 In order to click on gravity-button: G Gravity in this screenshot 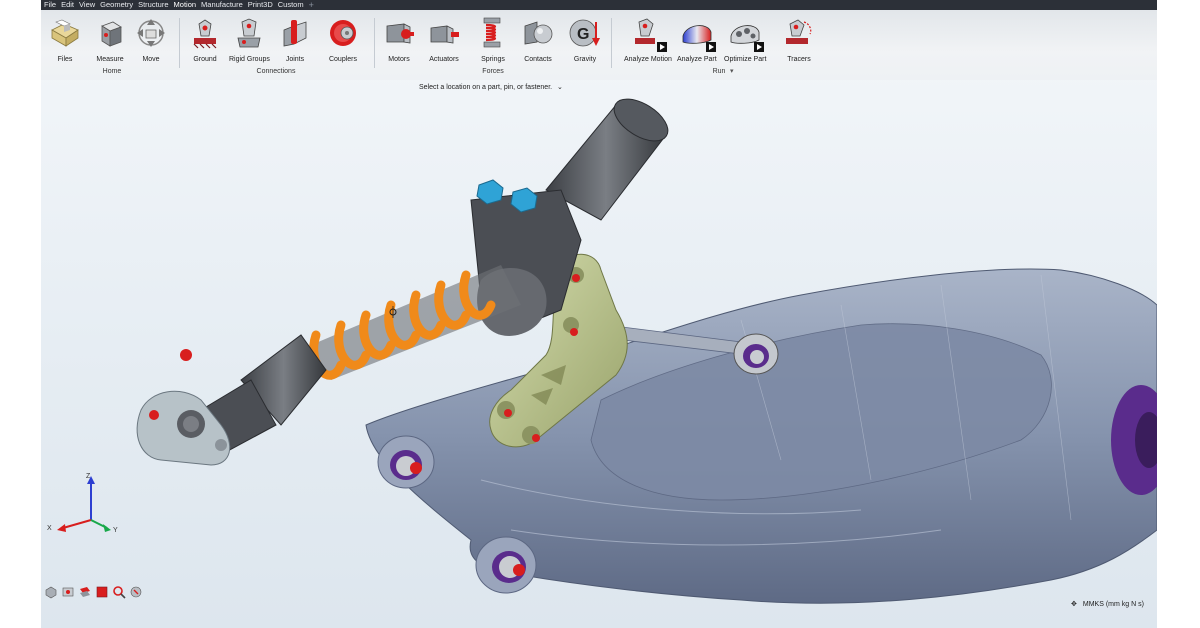, I will do `click(585, 38)`.